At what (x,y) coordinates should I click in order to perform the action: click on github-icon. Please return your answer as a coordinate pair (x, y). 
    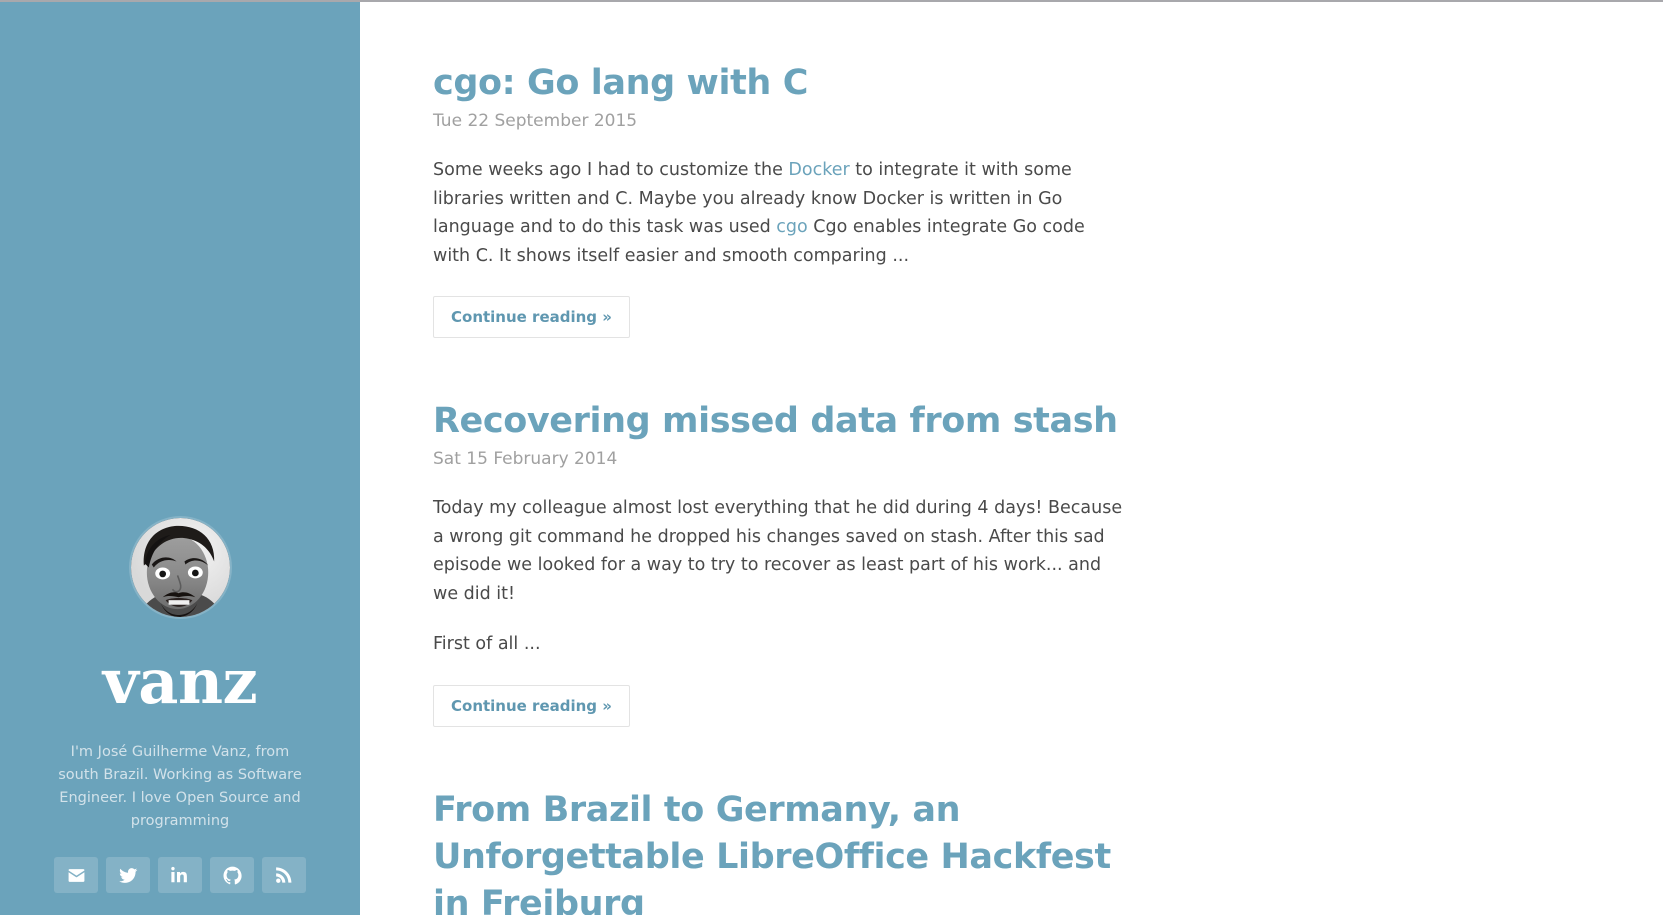
    Looking at the image, I should click on (232, 875).